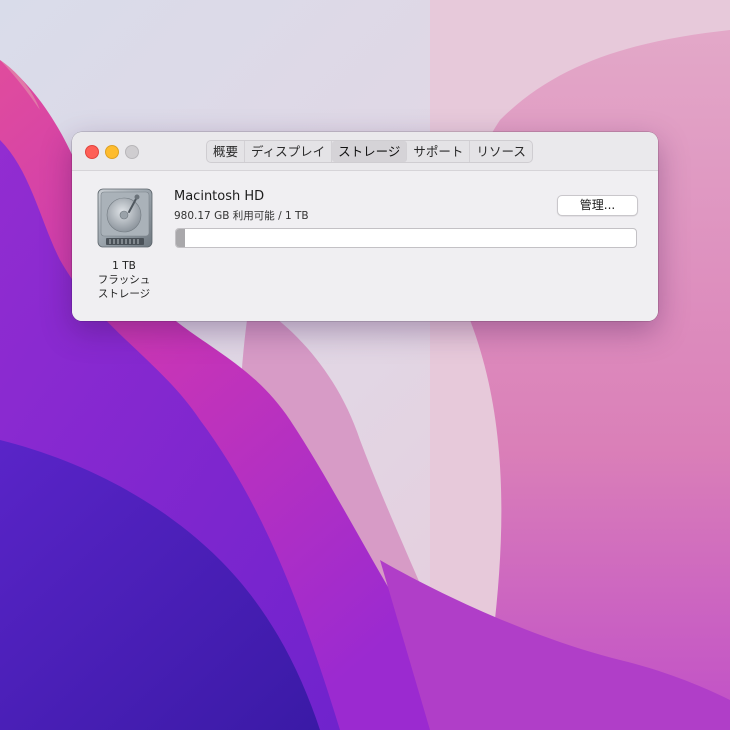  Describe the element at coordinates (289, 151) in the screenshot. I see `tab-displays: ディスプレイ` at that location.